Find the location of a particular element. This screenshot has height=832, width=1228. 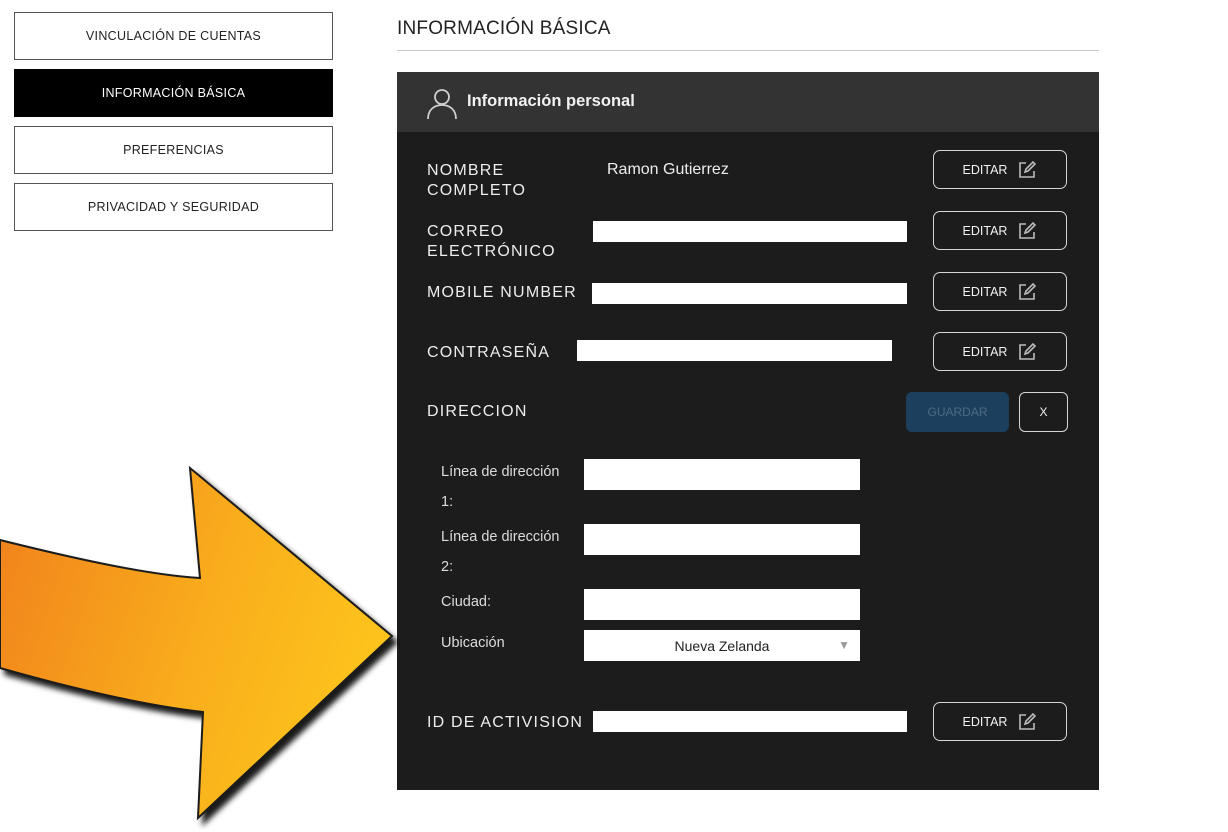

address-line2-label: Línea de dirección 2: is located at coordinates (500, 552).